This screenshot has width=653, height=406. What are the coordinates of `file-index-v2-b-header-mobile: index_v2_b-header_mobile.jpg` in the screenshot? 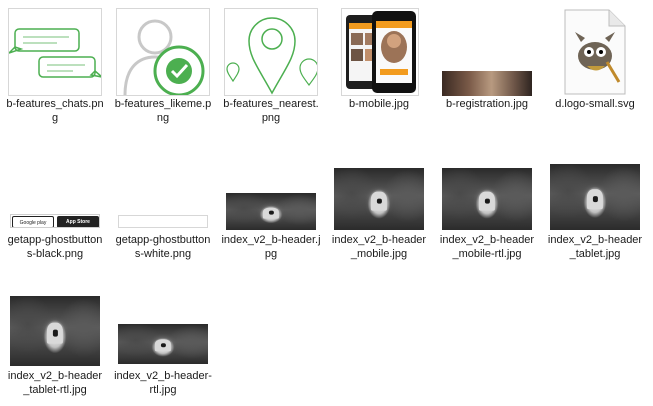 It's located at (379, 198).